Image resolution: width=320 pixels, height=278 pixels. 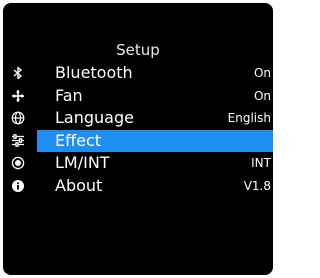 I want to click on menu-item-language: Language English, so click(x=138, y=118).